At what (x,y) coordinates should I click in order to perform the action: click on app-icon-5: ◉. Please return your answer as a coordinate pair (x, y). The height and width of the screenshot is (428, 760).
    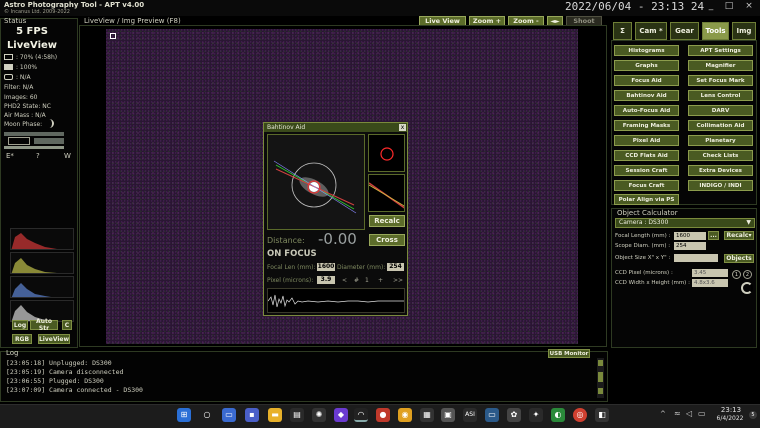
    Looking at the image, I should click on (405, 415).